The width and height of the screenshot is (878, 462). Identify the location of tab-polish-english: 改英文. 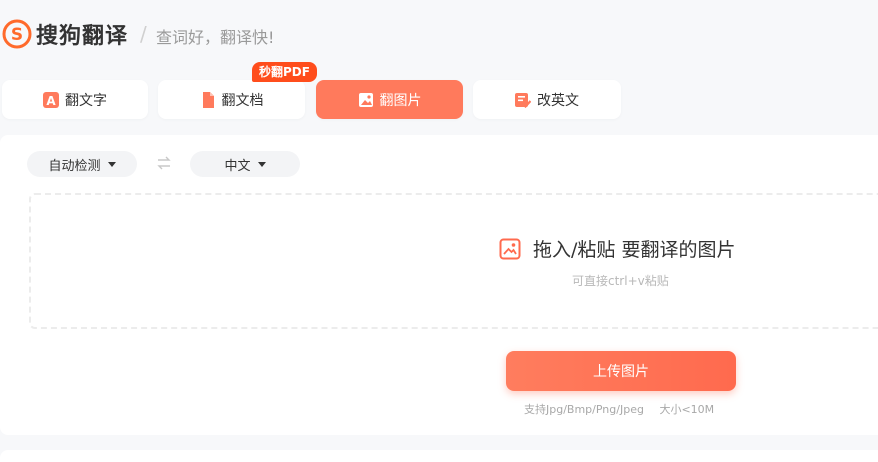
(547, 99).